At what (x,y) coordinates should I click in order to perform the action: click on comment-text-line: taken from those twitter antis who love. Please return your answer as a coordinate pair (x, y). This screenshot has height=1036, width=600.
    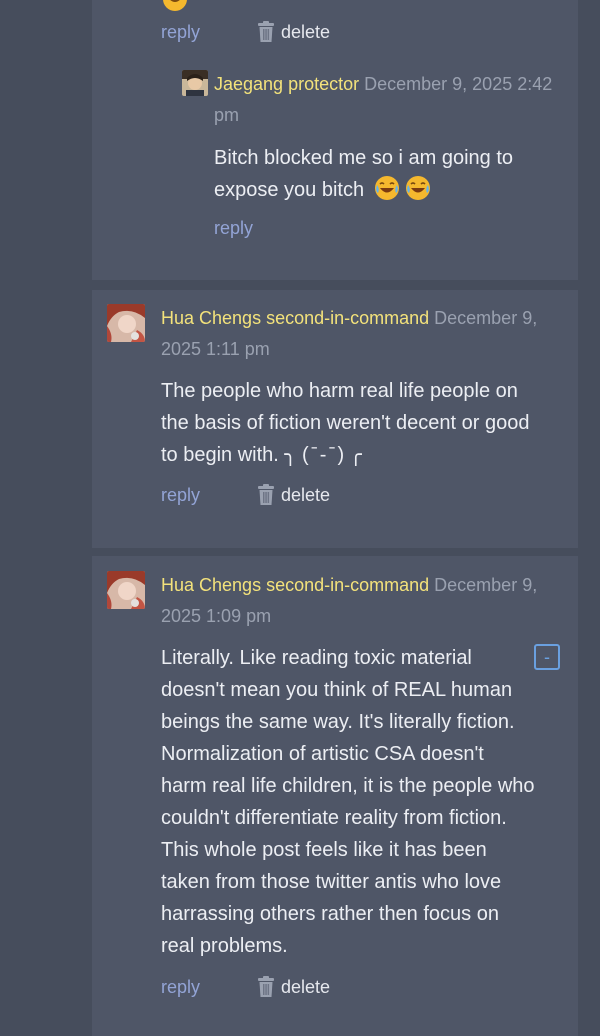
    Looking at the image, I should click on (331, 882).